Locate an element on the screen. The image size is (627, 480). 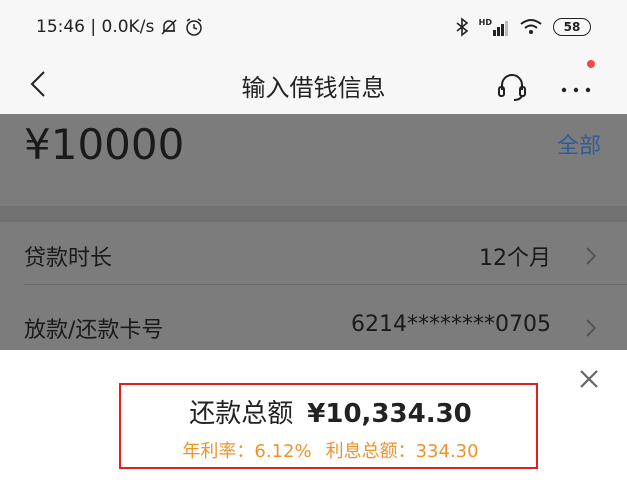
repayment-summary: 还款总额 ¥10,334.30 年利率：6.12% 利息总额：334.30 is located at coordinates (328, 426).